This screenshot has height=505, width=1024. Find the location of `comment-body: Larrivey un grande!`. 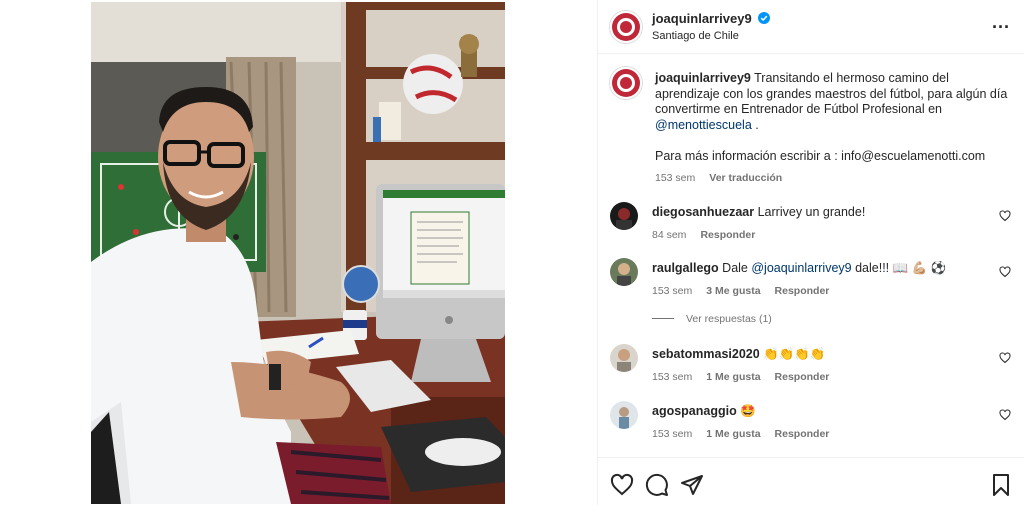

comment-body: Larrivey un grande! is located at coordinates (811, 212).